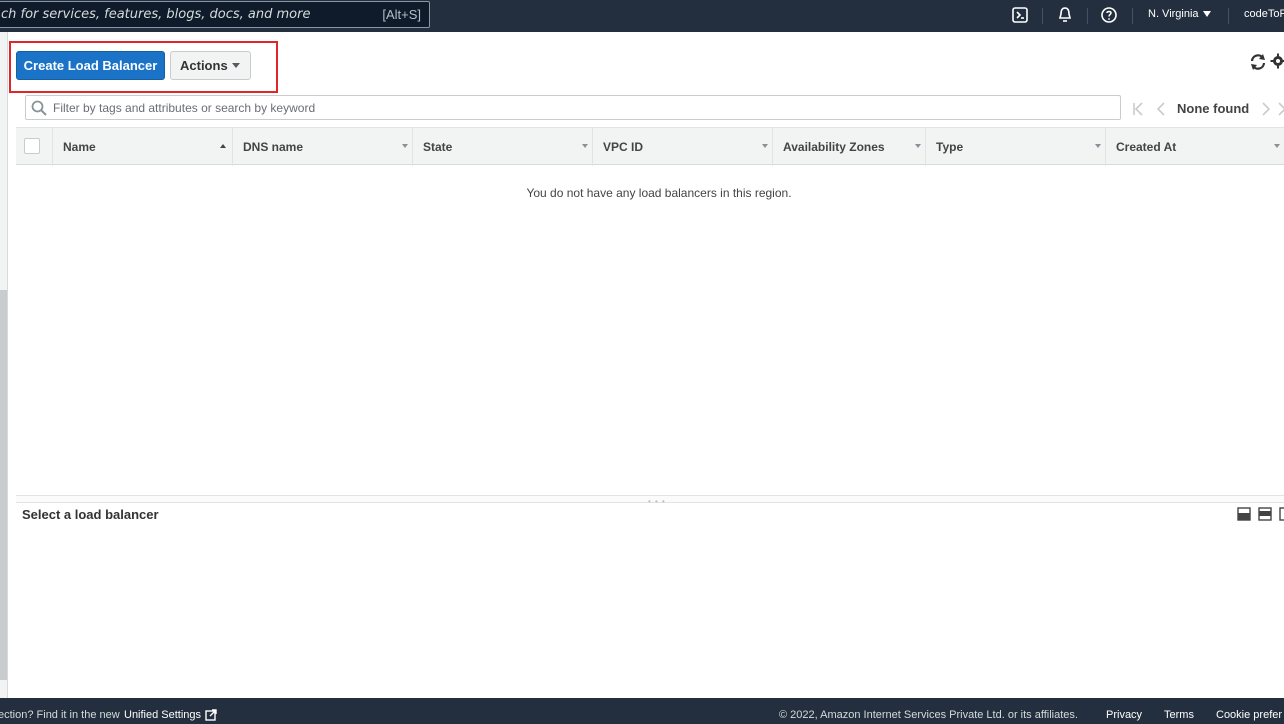 The width and height of the screenshot is (1284, 724). What do you see at coordinates (1015, 147) in the screenshot?
I see `column-header-type: Type` at bounding box center [1015, 147].